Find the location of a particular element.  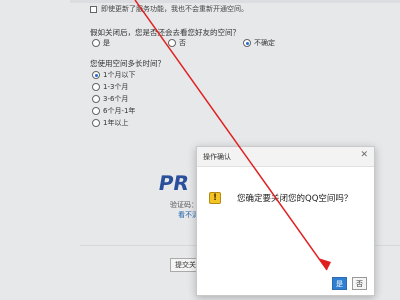

checkbox is located at coordinates (93, 9).